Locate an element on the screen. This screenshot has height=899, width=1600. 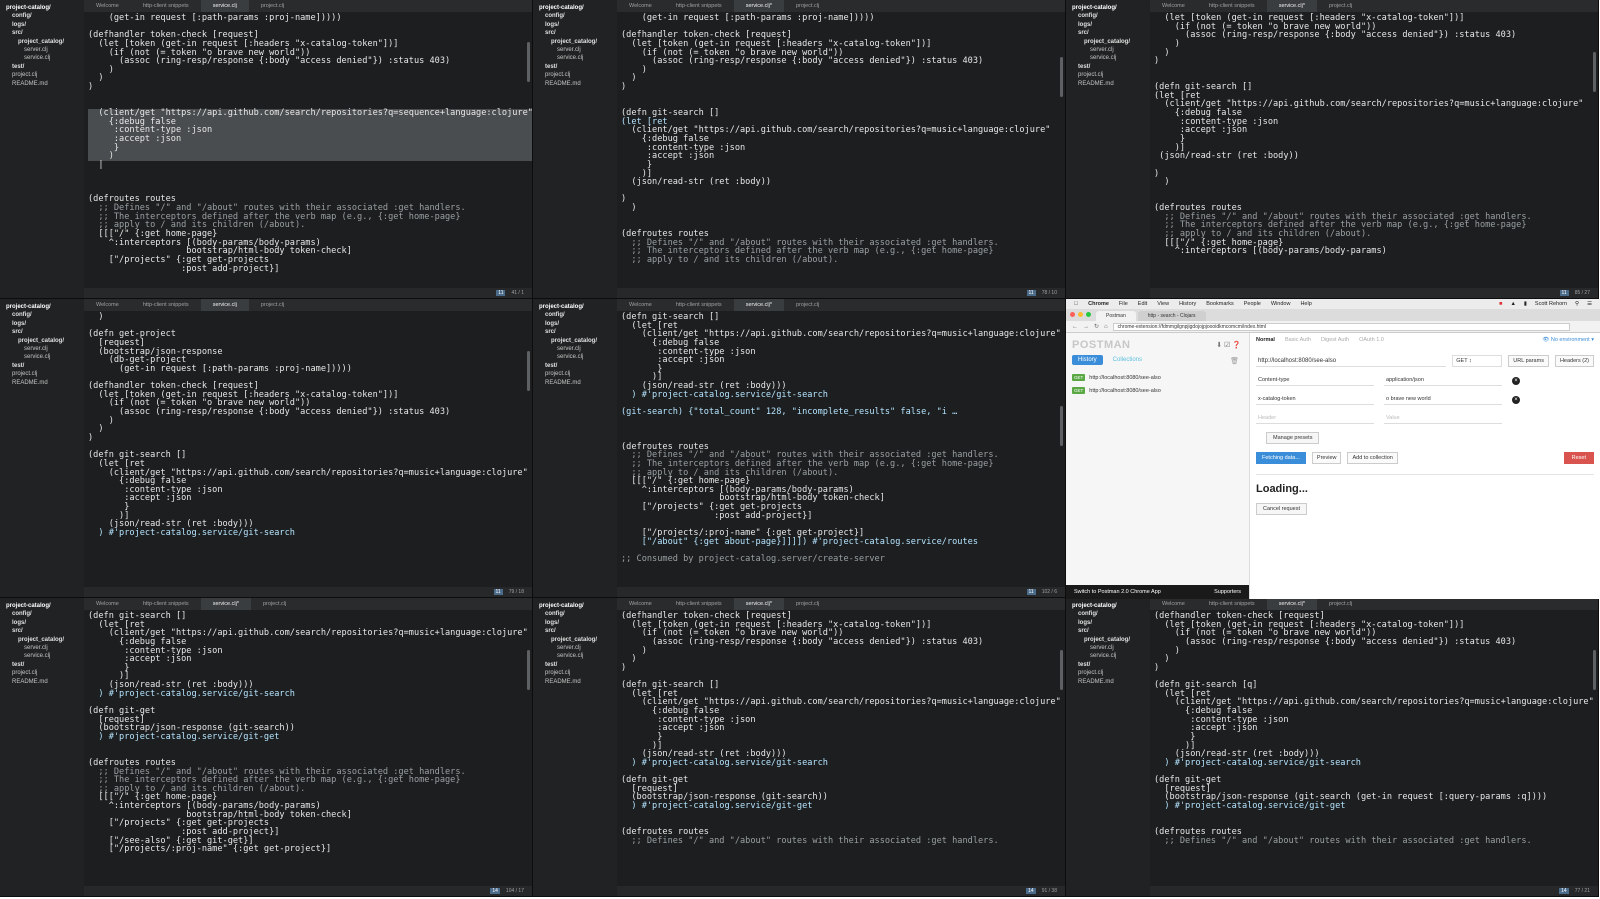
new-header-value-input: Value is located at coordinates (1443, 418).